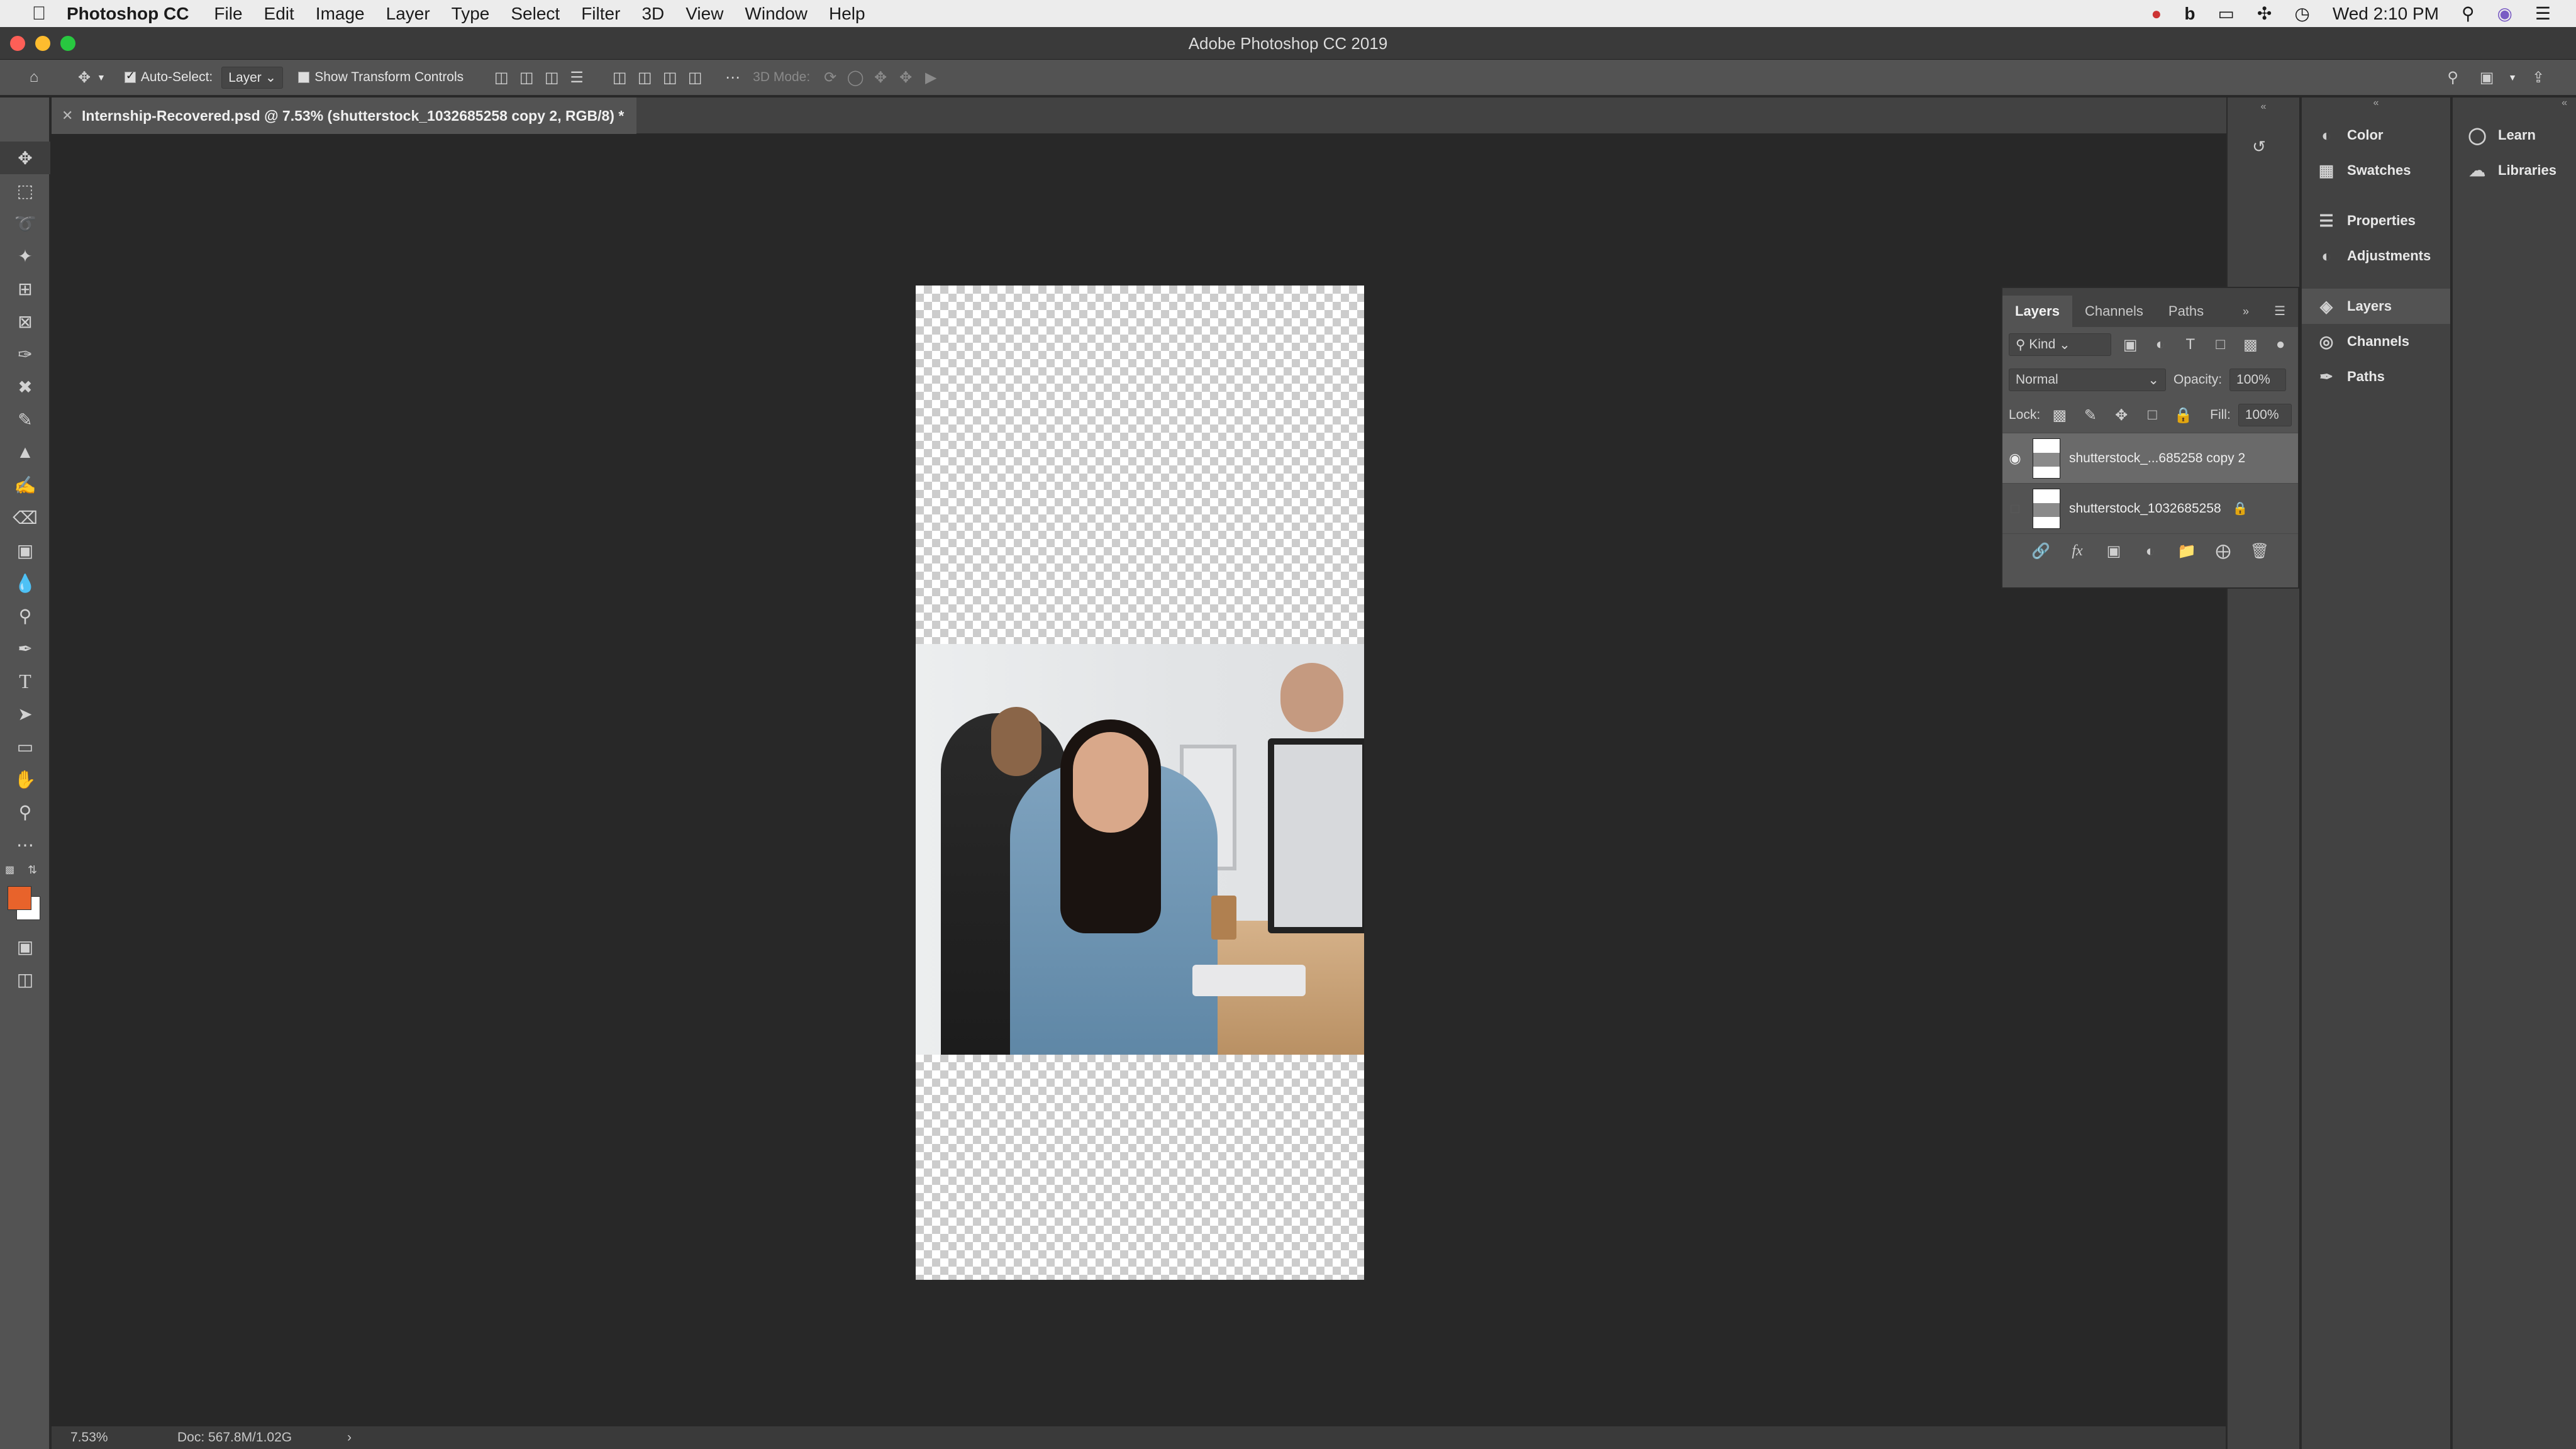  What do you see at coordinates (25, 517) in the screenshot?
I see `eraser-tool-icon: ⌫` at bounding box center [25, 517].